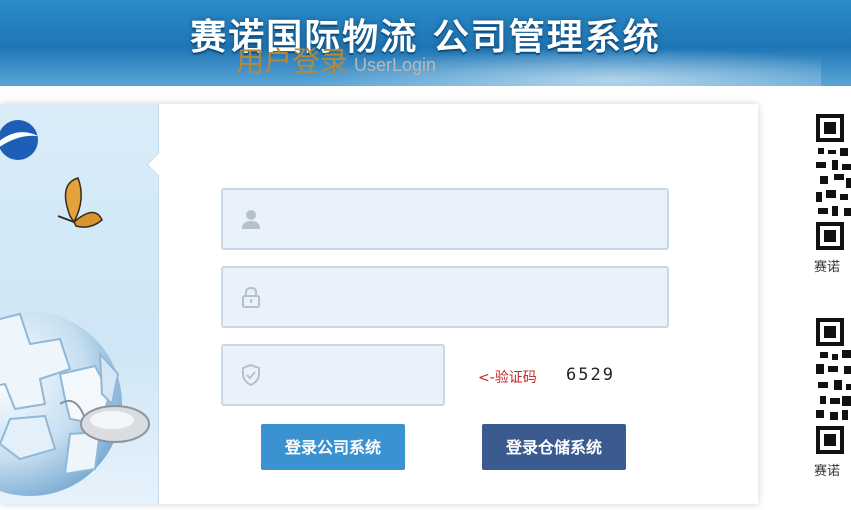  What do you see at coordinates (333, 447) in the screenshot?
I see `login-company-system-button: 登录公司系统` at bounding box center [333, 447].